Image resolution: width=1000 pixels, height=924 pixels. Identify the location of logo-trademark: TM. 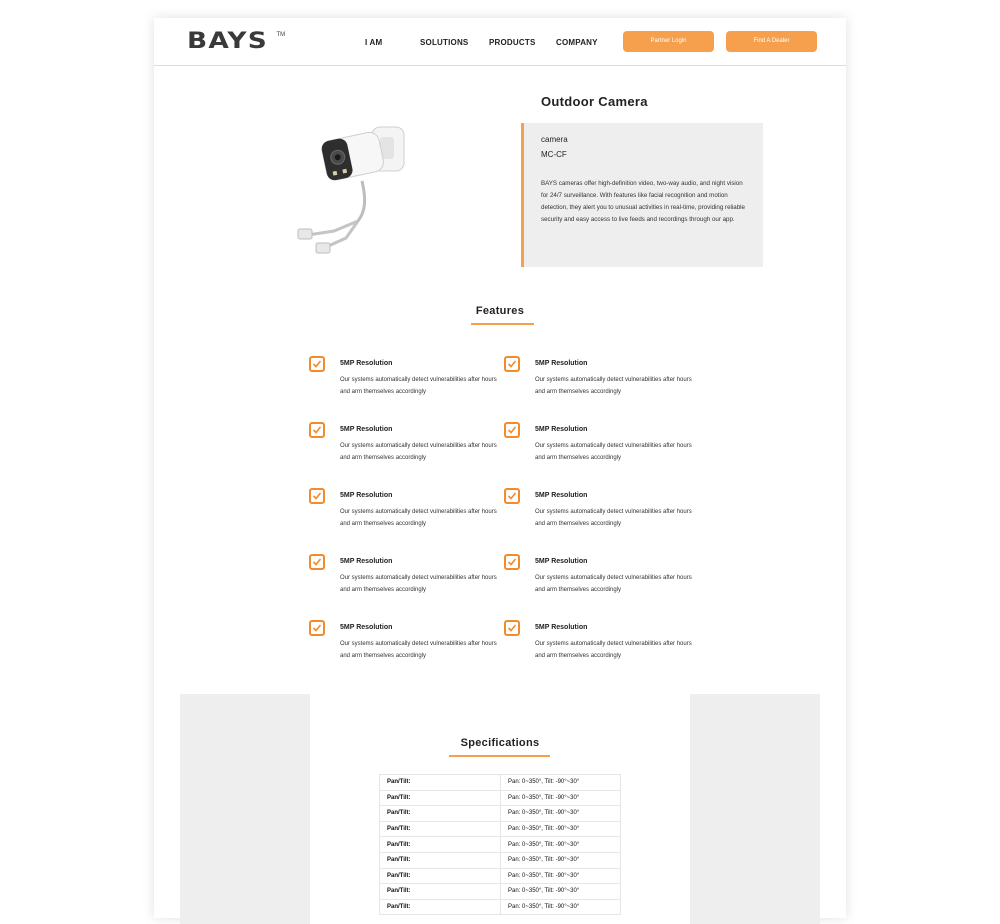
(281, 35).